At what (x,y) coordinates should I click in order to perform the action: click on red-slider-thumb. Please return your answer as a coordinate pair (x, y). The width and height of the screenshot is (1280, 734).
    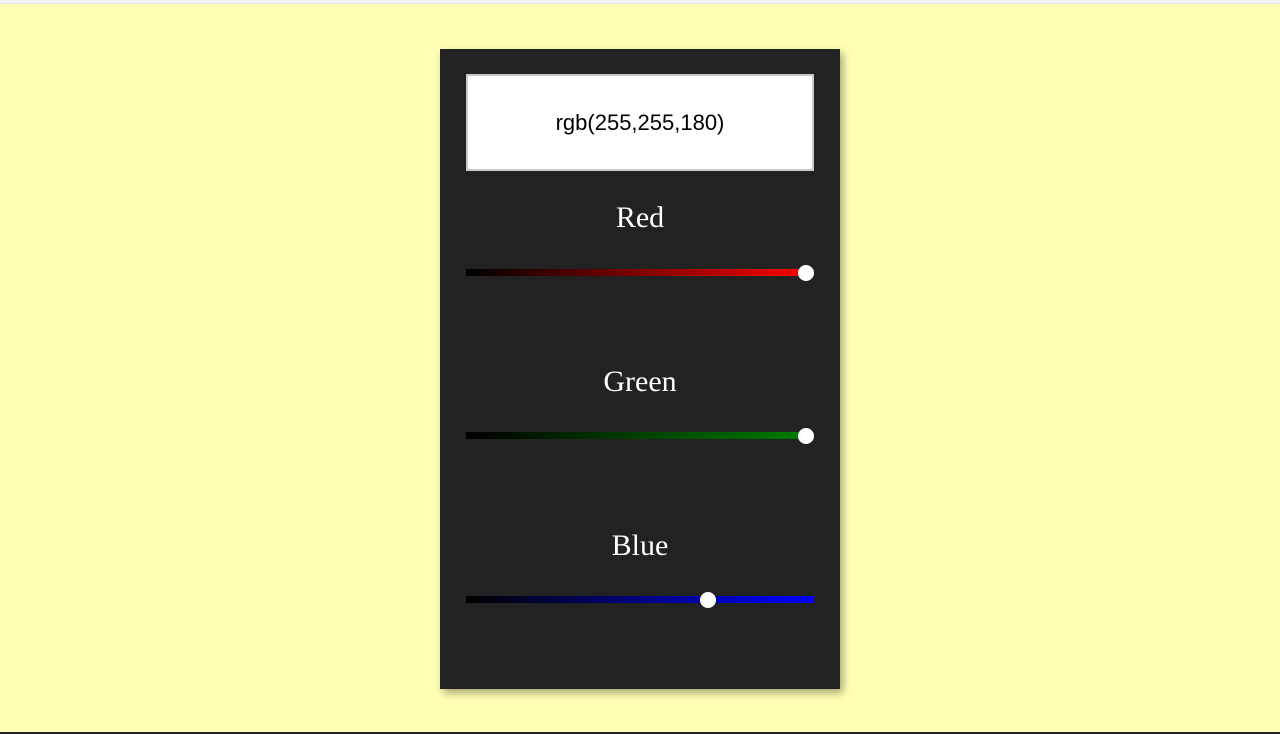
    Looking at the image, I should click on (806, 272).